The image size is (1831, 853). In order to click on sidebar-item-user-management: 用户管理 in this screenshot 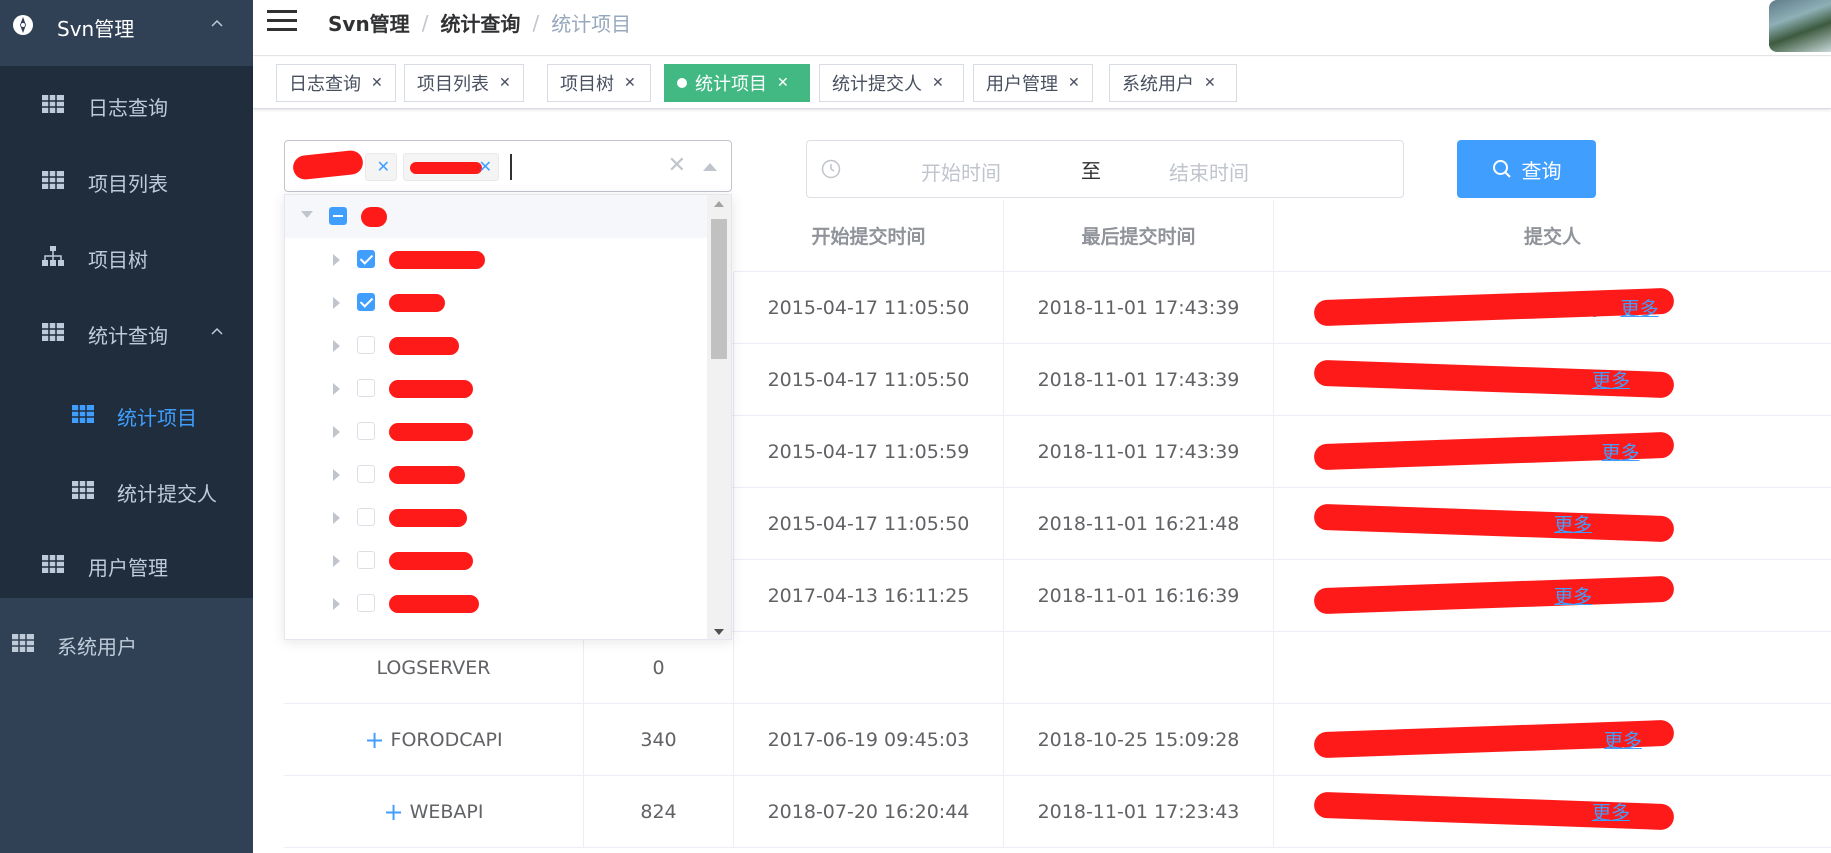, I will do `click(126, 564)`.